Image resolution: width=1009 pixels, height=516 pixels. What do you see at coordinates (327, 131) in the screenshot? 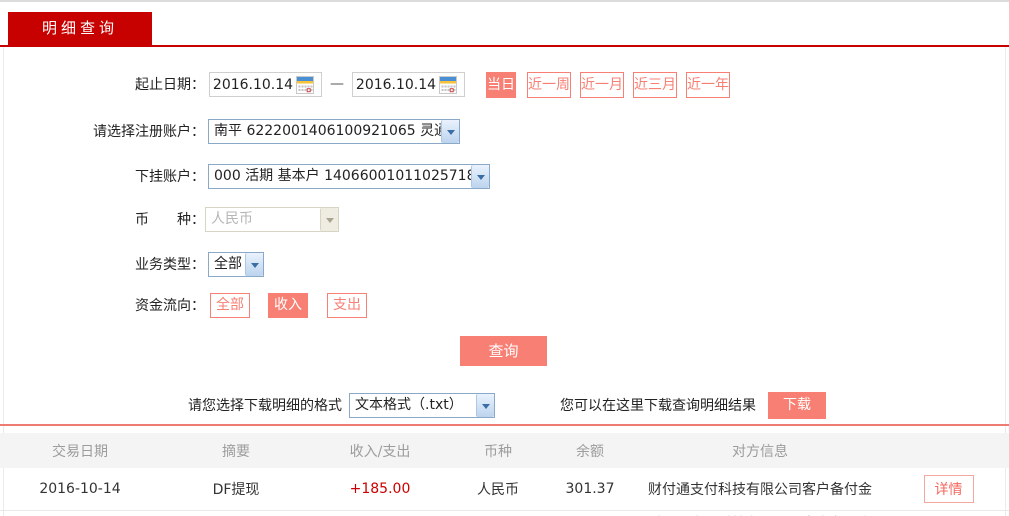
I see `register-account-value: 南平 6222001406100921065 灵通卡` at bounding box center [327, 131].